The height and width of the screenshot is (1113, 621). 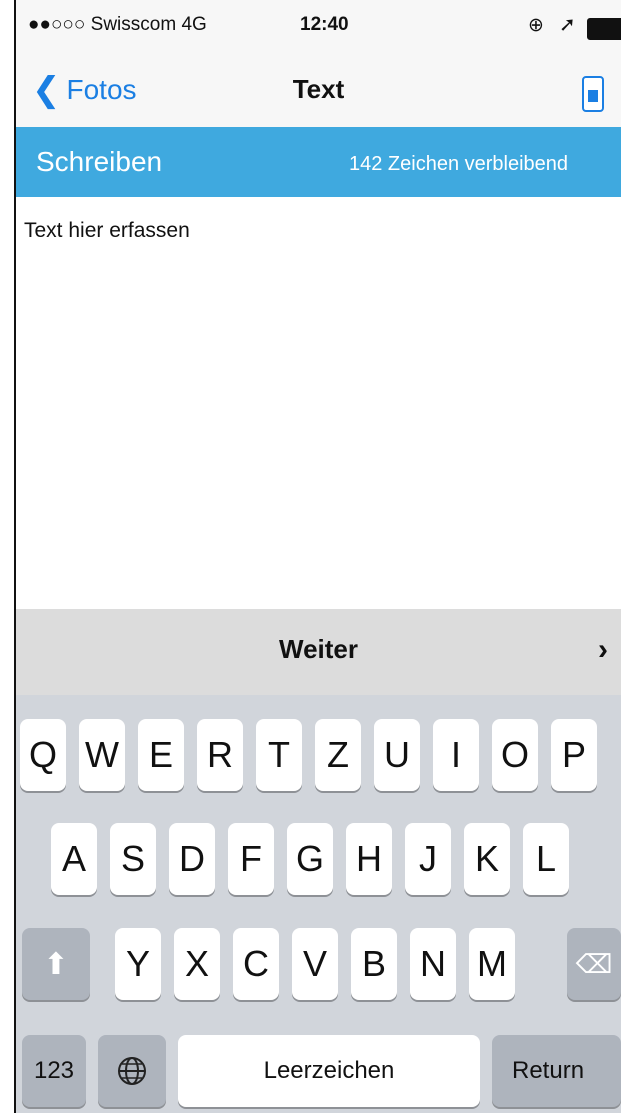 I want to click on key: X, so click(x=197, y=964).